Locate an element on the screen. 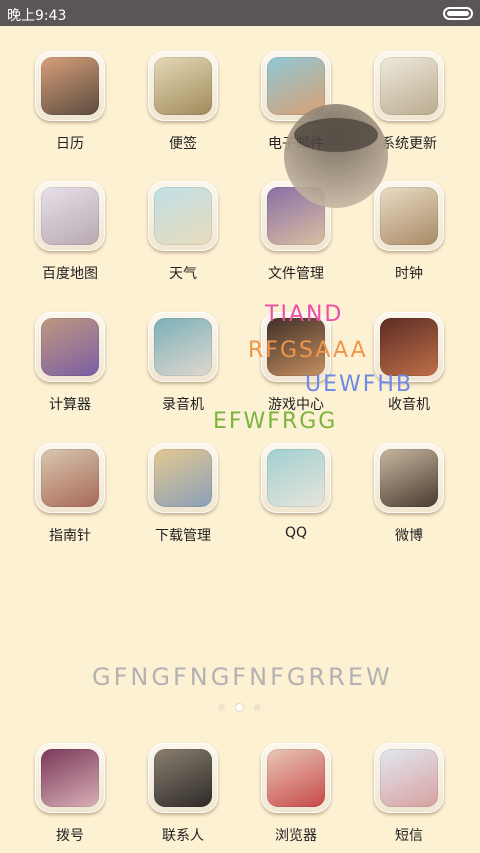 This screenshot has width=480, height=853. app-calendar: 日历 is located at coordinates (69, 111).